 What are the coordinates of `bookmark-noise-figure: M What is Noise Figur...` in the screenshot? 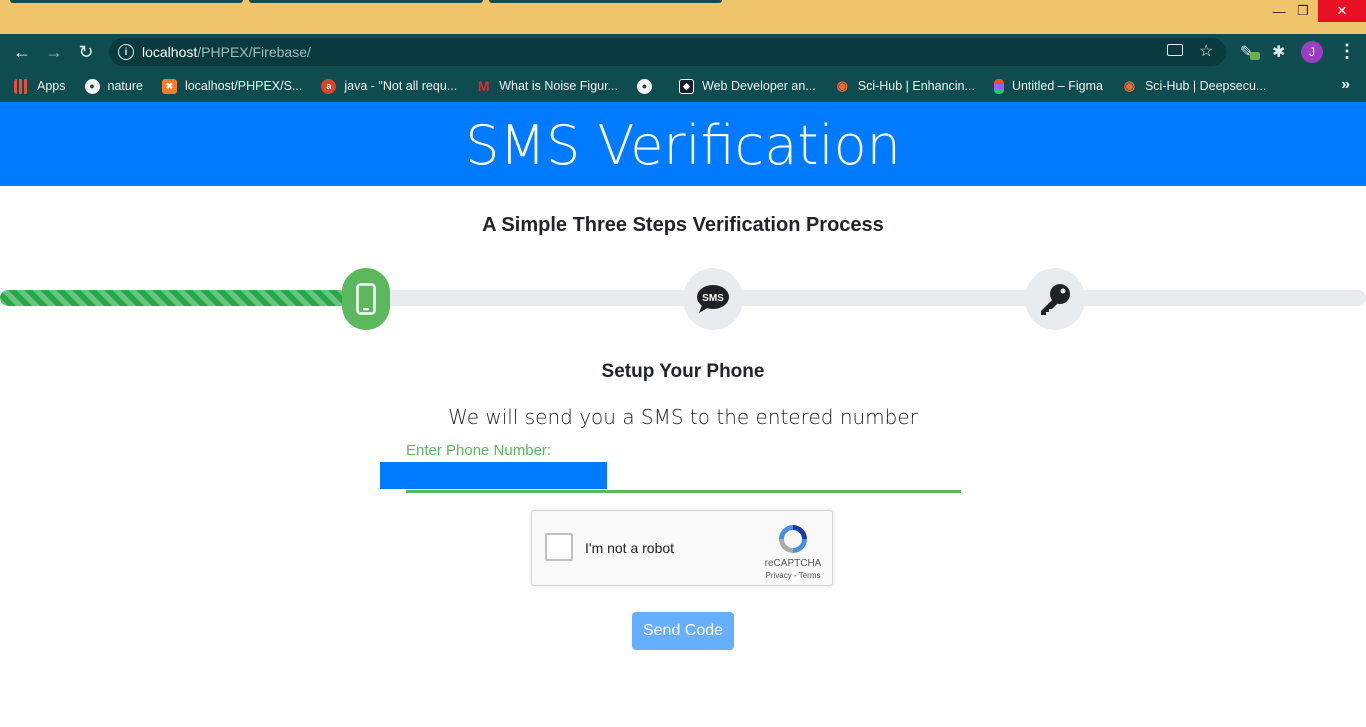 It's located at (547, 86).